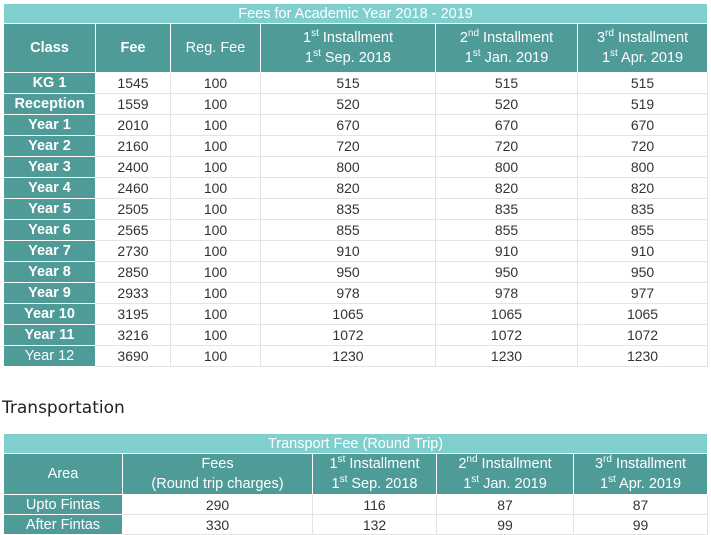  Describe the element at coordinates (642, 209) in the screenshot. I see `installment-3-cell: 835` at that location.